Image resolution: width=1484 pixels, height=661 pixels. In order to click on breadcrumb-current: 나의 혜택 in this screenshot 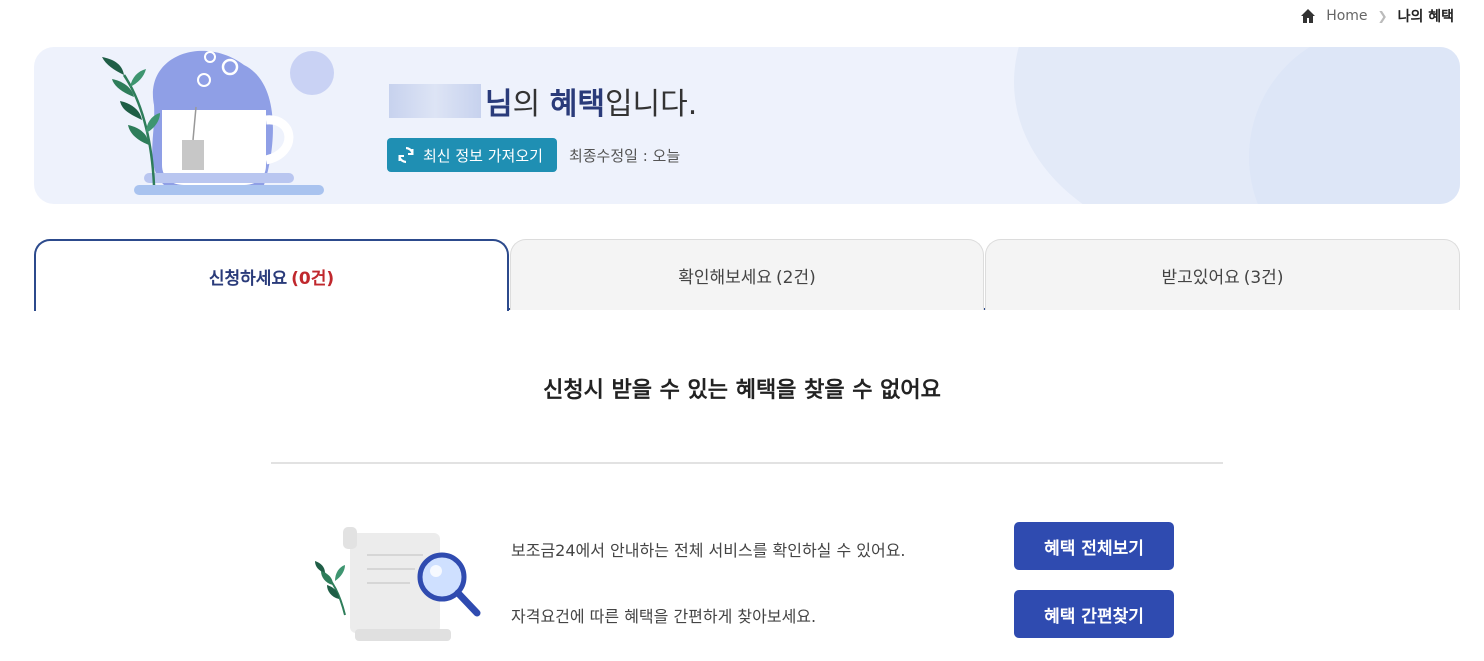, I will do `click(1425, 17)`.